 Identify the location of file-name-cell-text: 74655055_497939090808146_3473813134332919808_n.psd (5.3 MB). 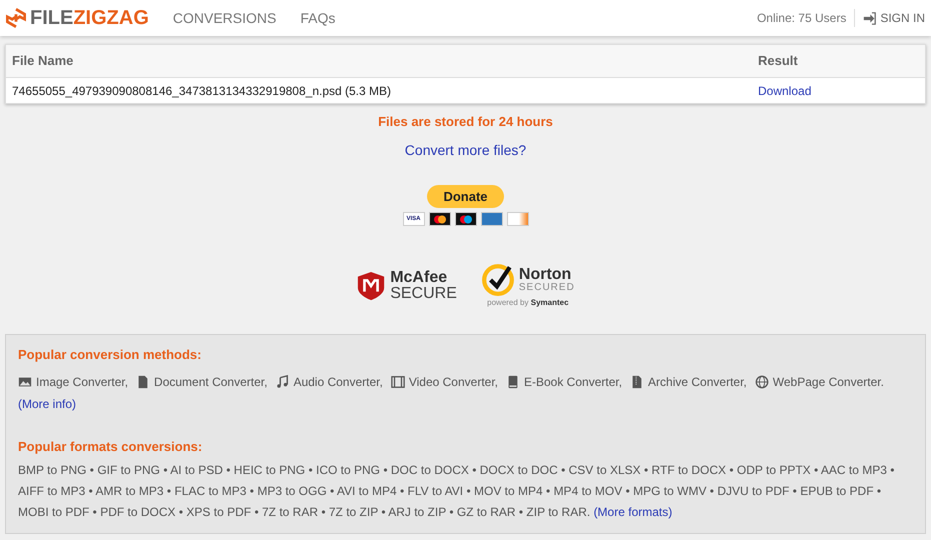
(201, 91).